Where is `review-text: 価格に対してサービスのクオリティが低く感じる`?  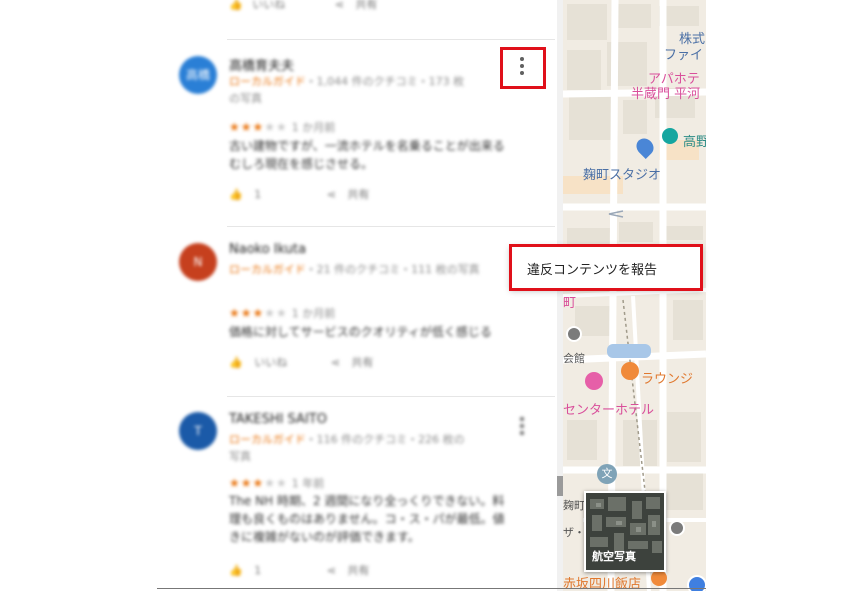
review-text: 価格に対してサービスのクオリティが低く感じる is located at coordinates (379, 332).